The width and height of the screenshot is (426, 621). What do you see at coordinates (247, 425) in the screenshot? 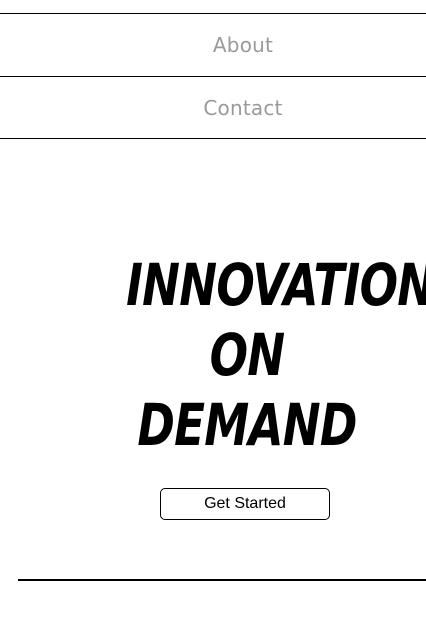
I see `hero-title-line-3: DEMAND` at bounding box center [247, 425].